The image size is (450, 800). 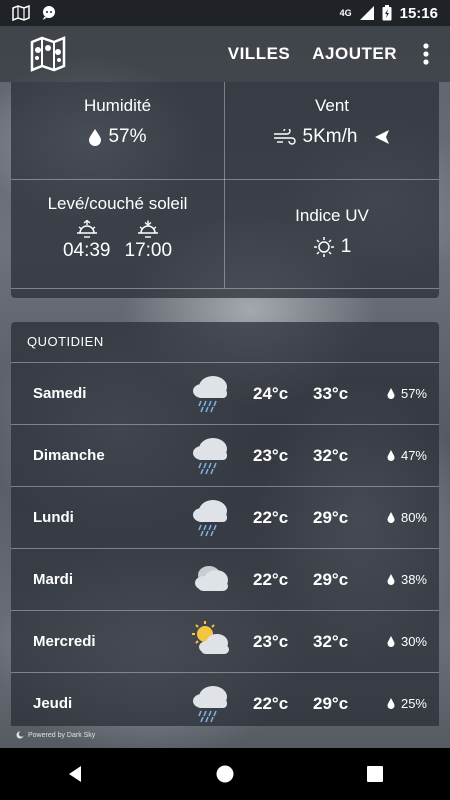 What do you see at coordinates (117, 228) in the screenshot?
I see `sun-cell: Levé/couché soleil 04:39 17:00` at bounding box center [117, 228].